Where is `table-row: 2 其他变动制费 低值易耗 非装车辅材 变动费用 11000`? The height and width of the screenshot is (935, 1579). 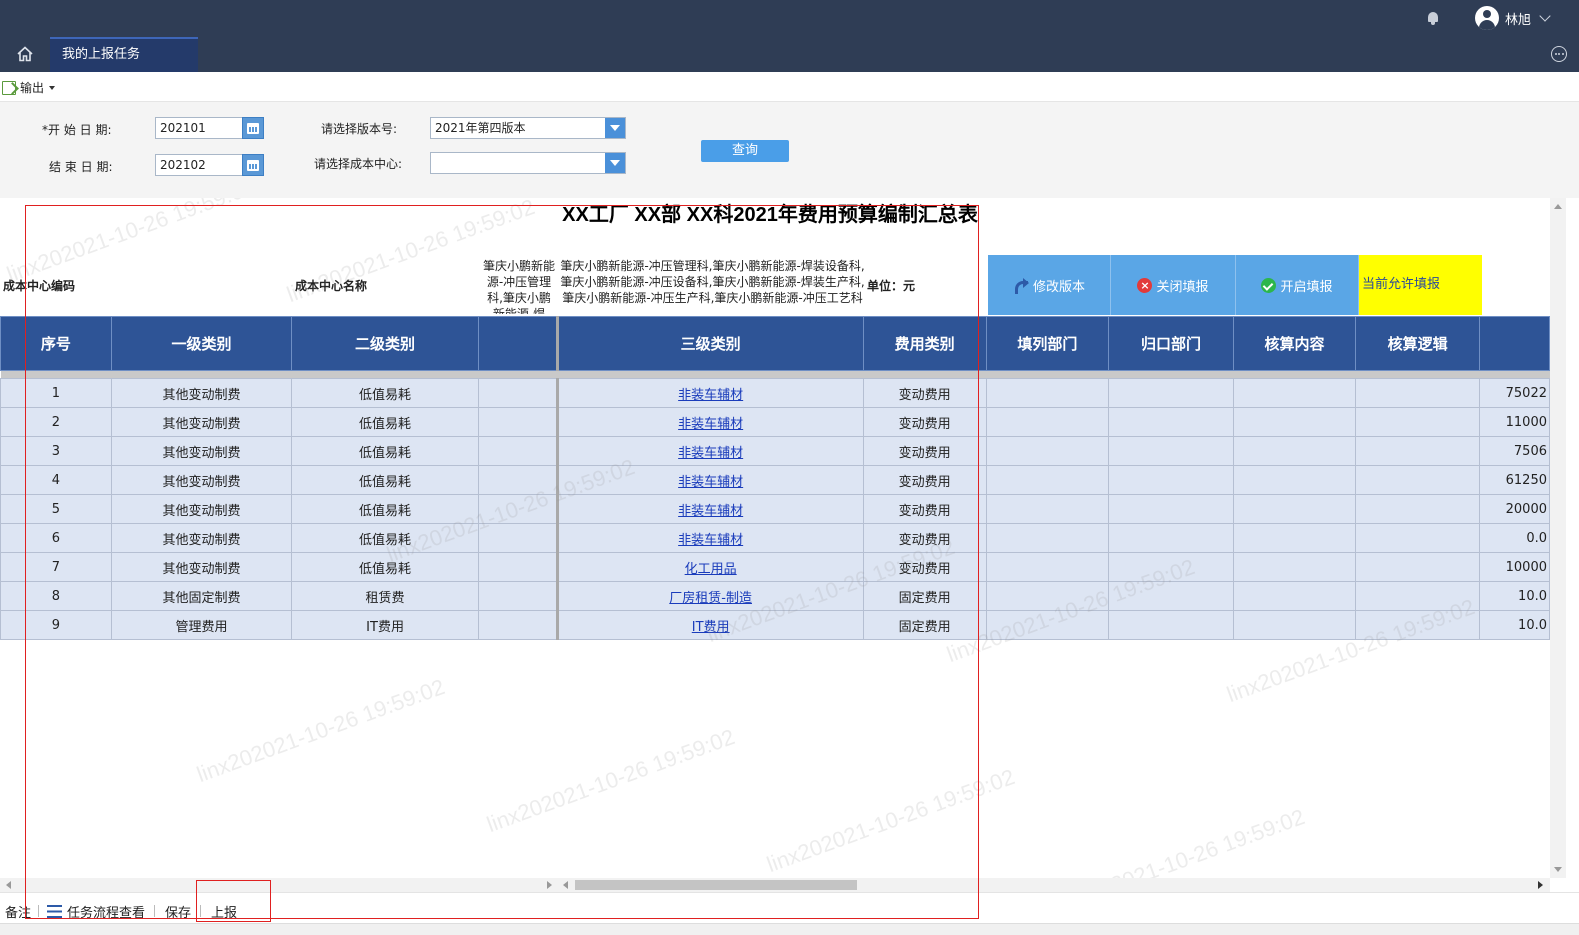
table-row: 2 其他变动制费 低值易耗 非装车辅材 变动费用 11000 is located at coordinates (775, 422).